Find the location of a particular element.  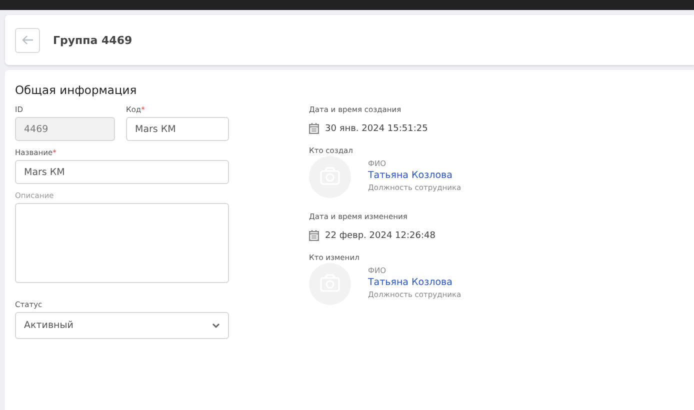

chevron-down-icon is located at coordinates (216, 325).